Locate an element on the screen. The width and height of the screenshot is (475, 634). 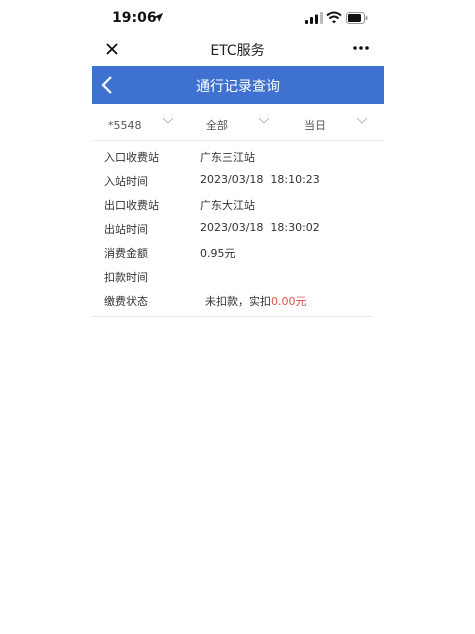
deducted-amount: 0.00元 is located at coordinates (289, 301).